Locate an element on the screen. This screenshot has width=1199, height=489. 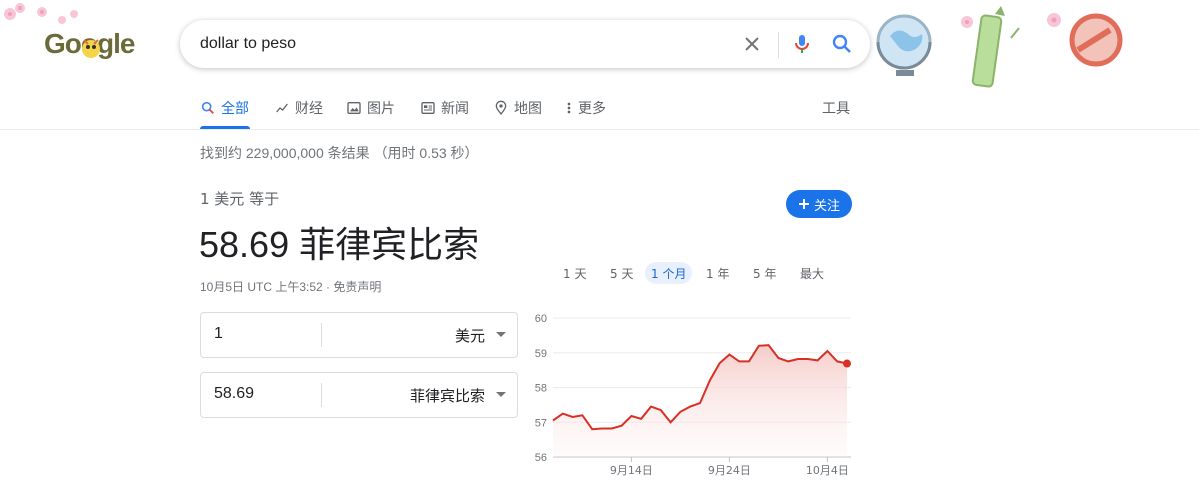
tab-label: 财经 is located at coordinates (309, 108).